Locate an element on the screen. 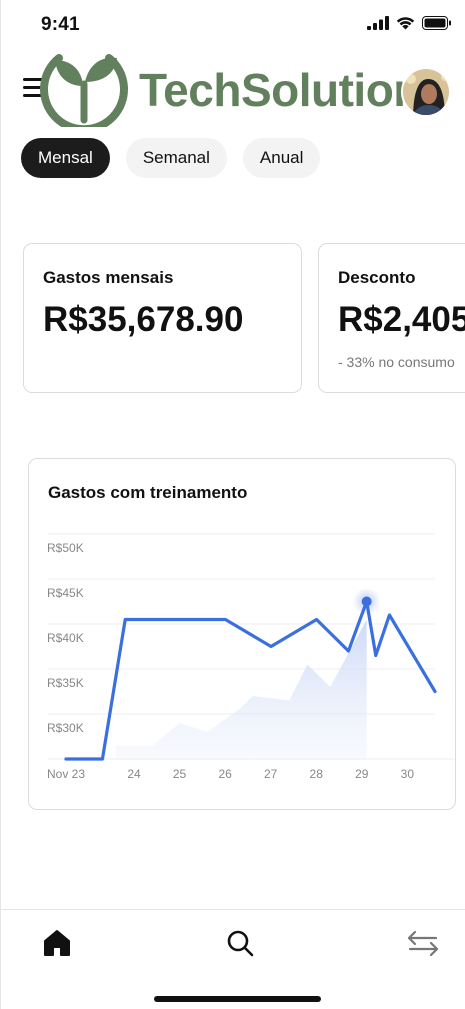 The image size is (465, 1009). x-tick-label: 29 is located at coordinates (362, 774).